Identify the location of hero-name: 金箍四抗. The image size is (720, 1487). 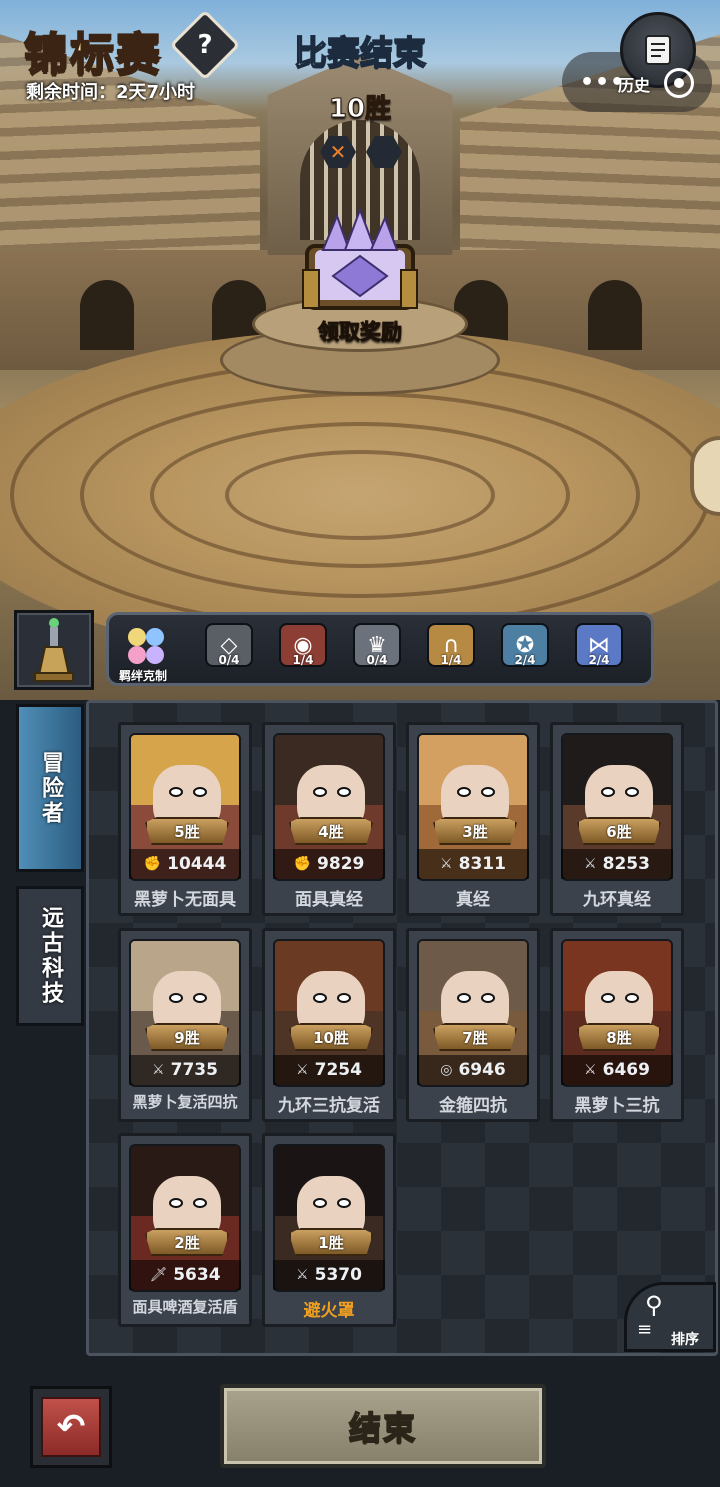
(473, 1106).